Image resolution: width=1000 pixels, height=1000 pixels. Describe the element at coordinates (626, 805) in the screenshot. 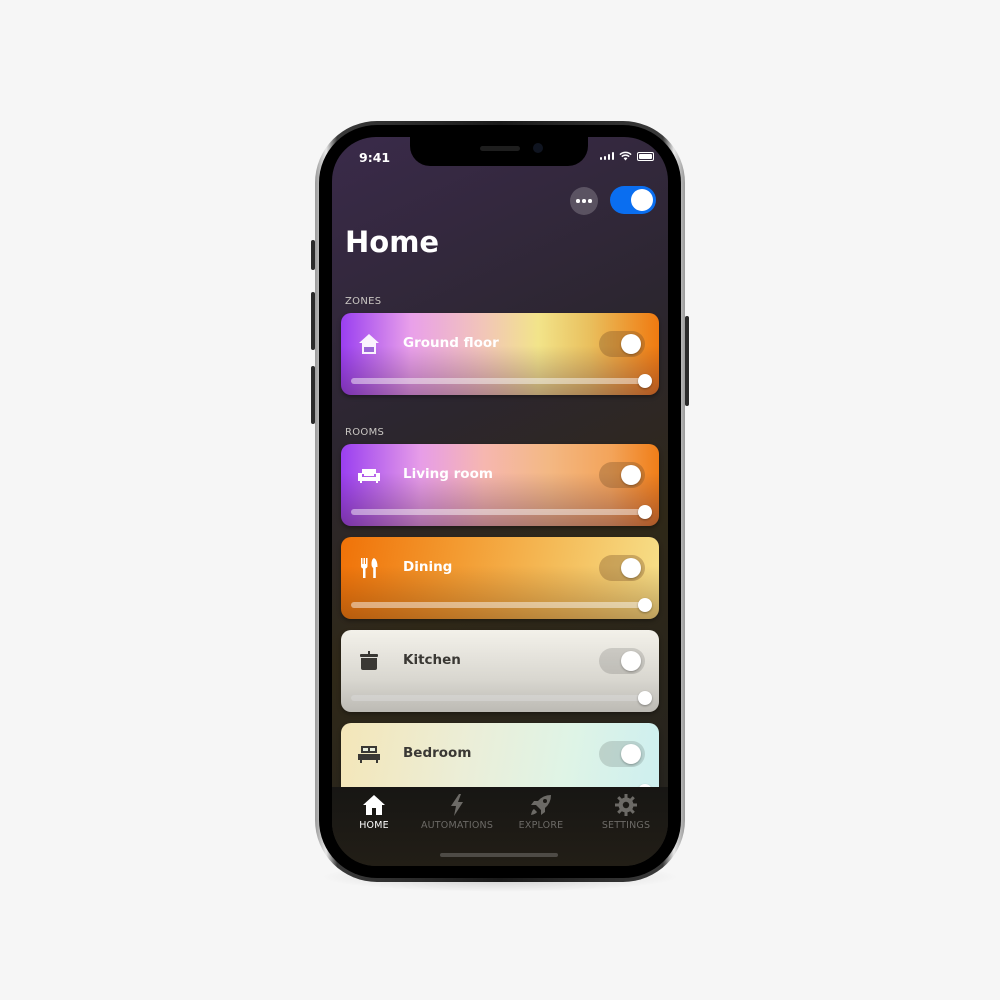

I see `gear-icon` at that location.